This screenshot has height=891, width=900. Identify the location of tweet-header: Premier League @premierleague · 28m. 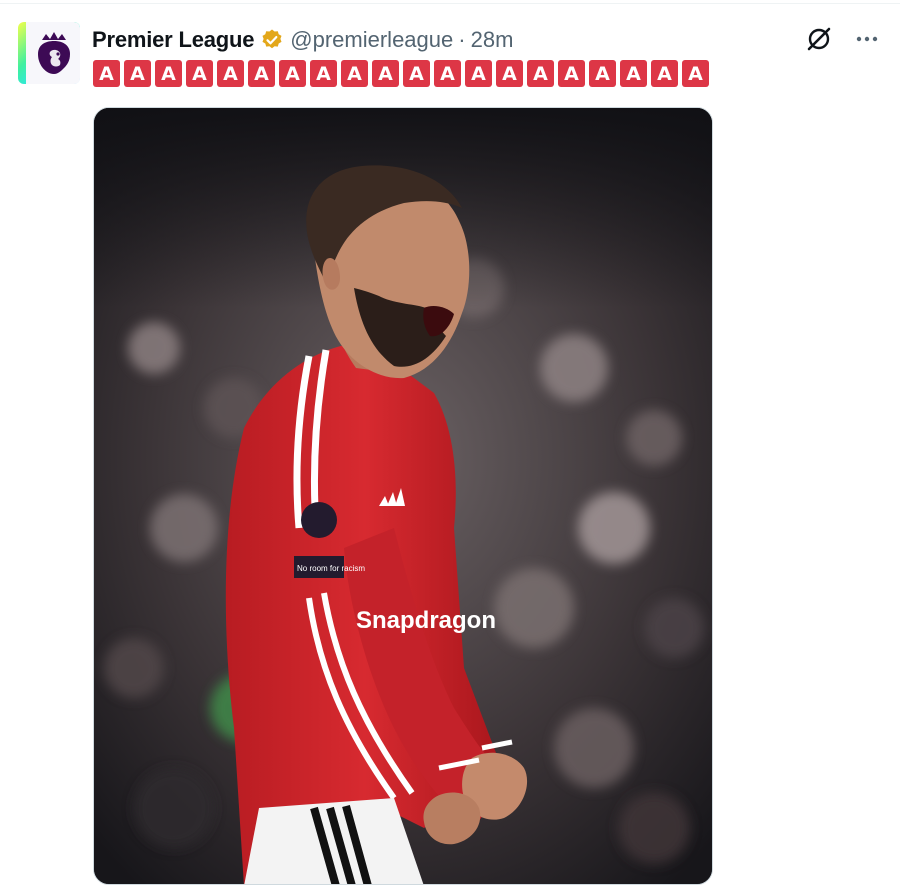
(302, 40).